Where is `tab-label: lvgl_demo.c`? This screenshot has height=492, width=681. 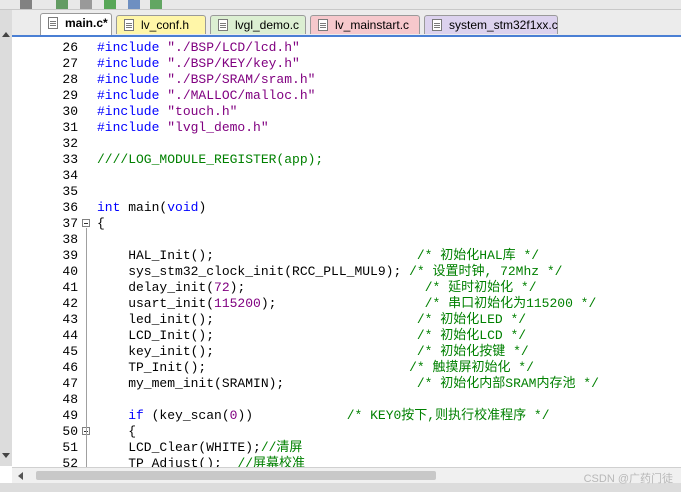 tab-label: lvgl_demo.c is located at coordinates (267, 25).